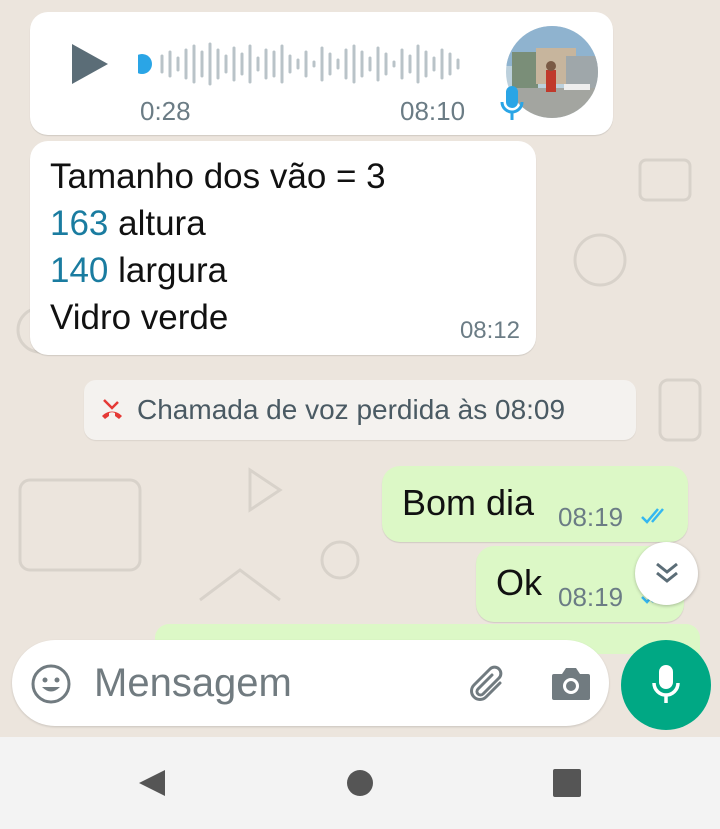  Describe the element at coordinates (488, 684) in the screenshot. I see `attach-icon` at that location.